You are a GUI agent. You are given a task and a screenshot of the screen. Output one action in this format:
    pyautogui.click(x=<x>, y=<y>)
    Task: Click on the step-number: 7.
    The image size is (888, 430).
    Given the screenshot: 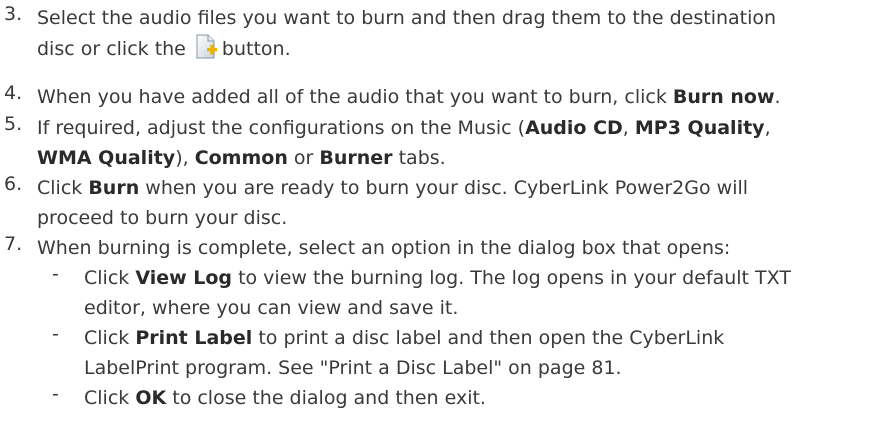 What is the action you would take?
    pyautogui.click(x=13, y=244)
    